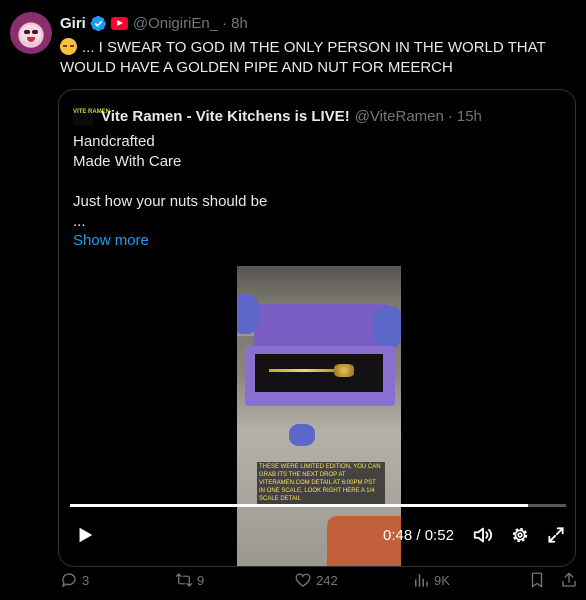 This screenshot has width=586, height=600. I want to click on quote-line: Handcrafted, so click(114, 141).